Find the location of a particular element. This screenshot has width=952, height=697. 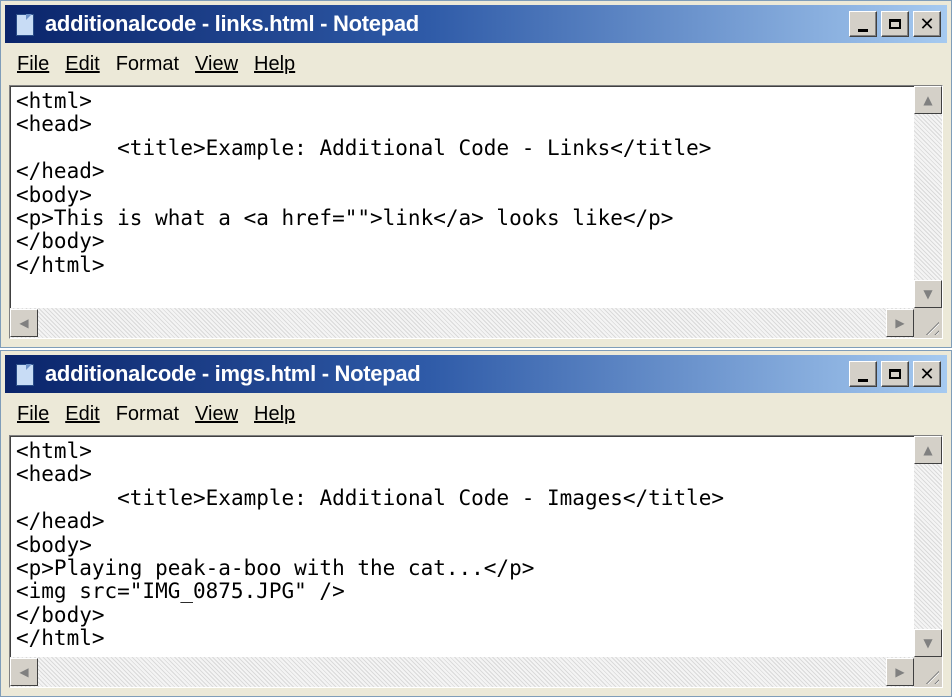

window-title: additionalcode - links.html - Notepad is located at coordinates (232, 23).